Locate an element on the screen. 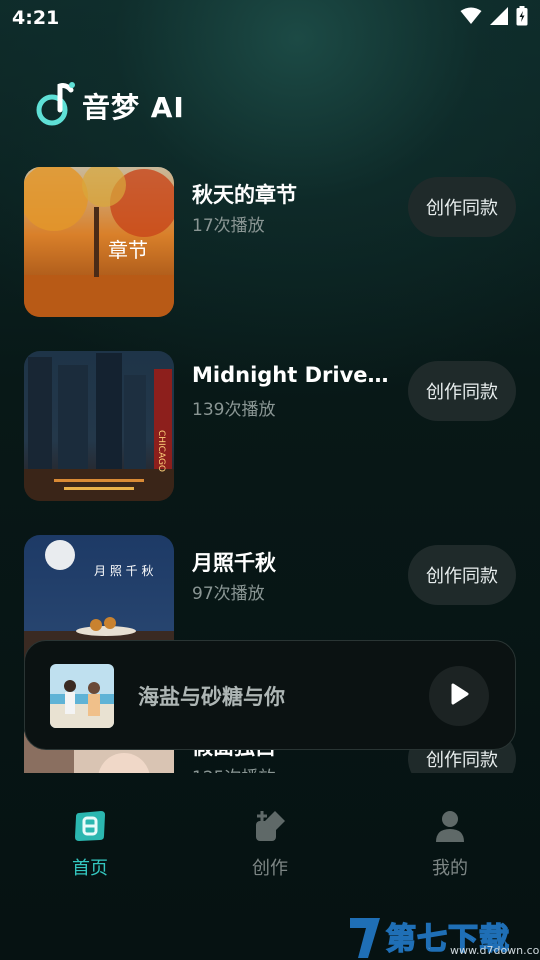  play-button is located at coordinates (459, 696).